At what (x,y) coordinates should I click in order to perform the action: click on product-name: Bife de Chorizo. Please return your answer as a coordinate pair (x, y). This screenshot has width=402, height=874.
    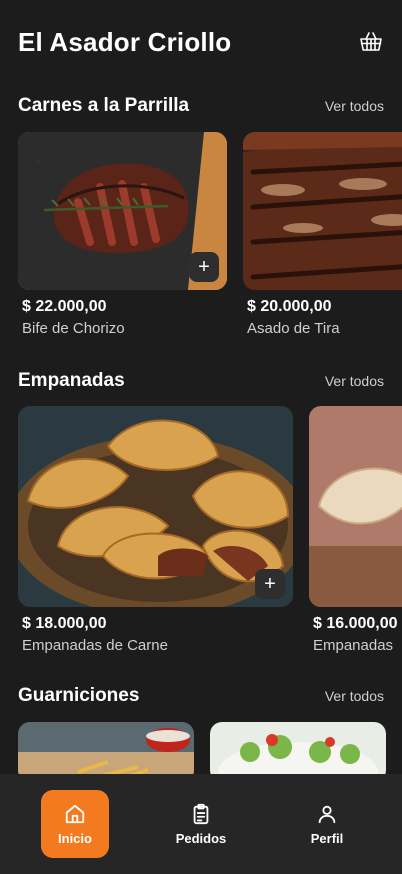
    Looking at the image, I should click on (73, 328).